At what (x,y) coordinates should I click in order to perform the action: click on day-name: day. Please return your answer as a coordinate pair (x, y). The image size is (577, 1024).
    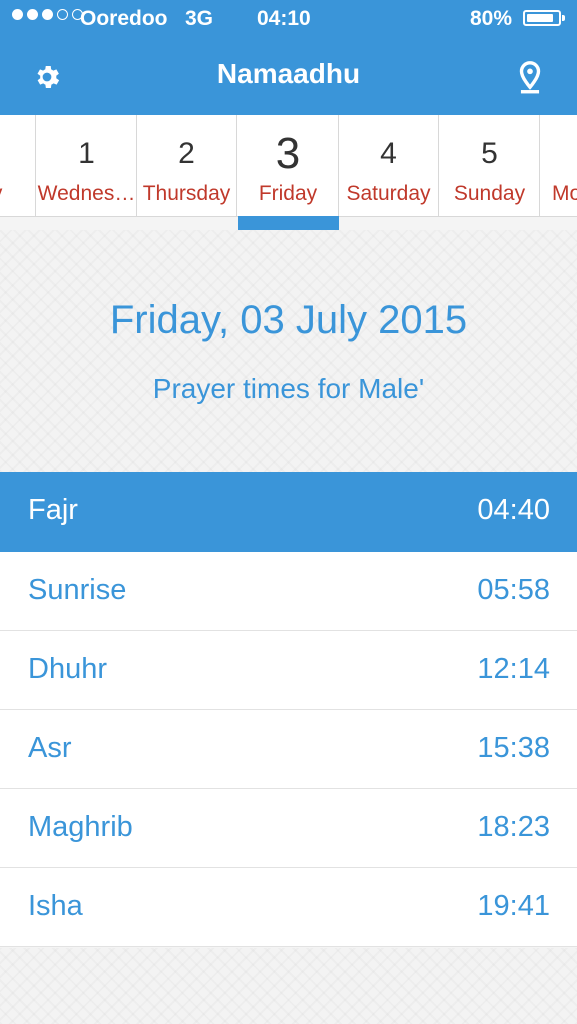
    Looking at the image, I should click on (17, 194).